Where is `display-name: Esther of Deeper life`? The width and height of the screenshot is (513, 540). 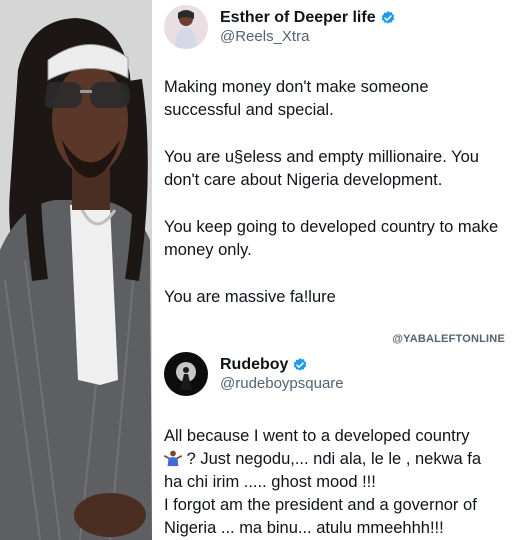
display-name: Esther of Deeper life is located at coordinates (298, 18).